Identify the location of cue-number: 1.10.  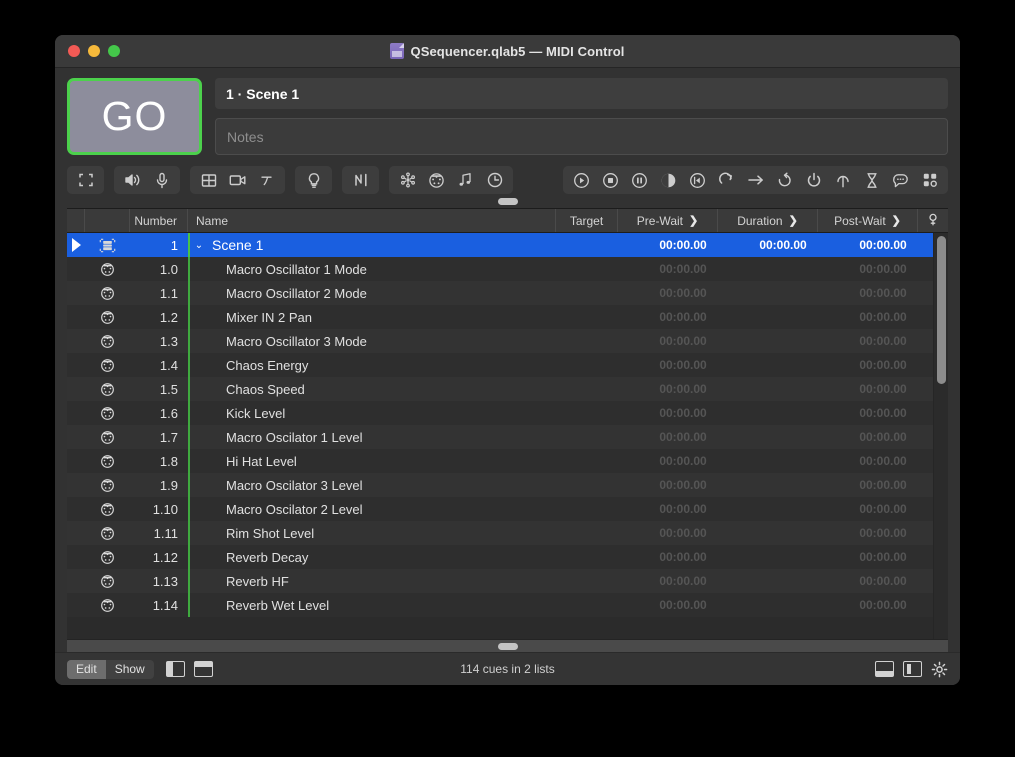
(159, 509).